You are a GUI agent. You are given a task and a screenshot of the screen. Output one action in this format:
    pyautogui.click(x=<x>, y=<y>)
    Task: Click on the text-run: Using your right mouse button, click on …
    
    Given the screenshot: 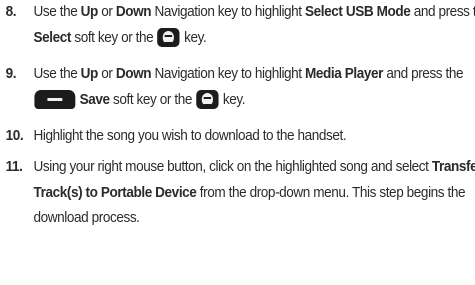 What is the action you would take?
    pyautogui.click(x=232, y=167)
    